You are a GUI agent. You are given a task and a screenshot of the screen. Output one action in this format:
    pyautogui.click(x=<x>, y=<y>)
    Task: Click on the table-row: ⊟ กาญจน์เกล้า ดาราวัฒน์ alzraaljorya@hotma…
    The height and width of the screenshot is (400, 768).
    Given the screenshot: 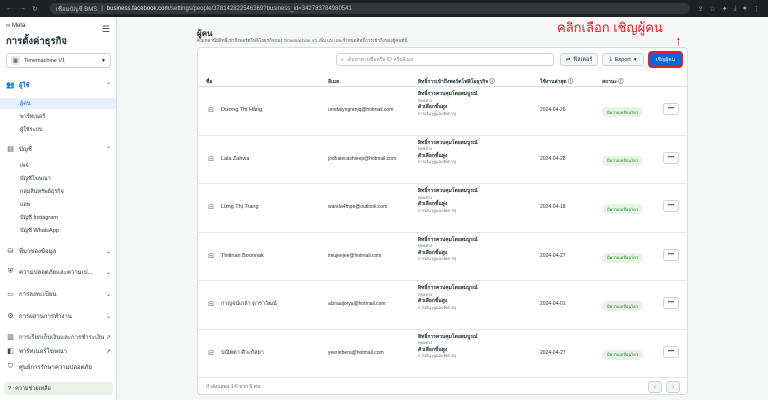 What is the action you would take?
    pyautogui.click(x=442, y=305)
    